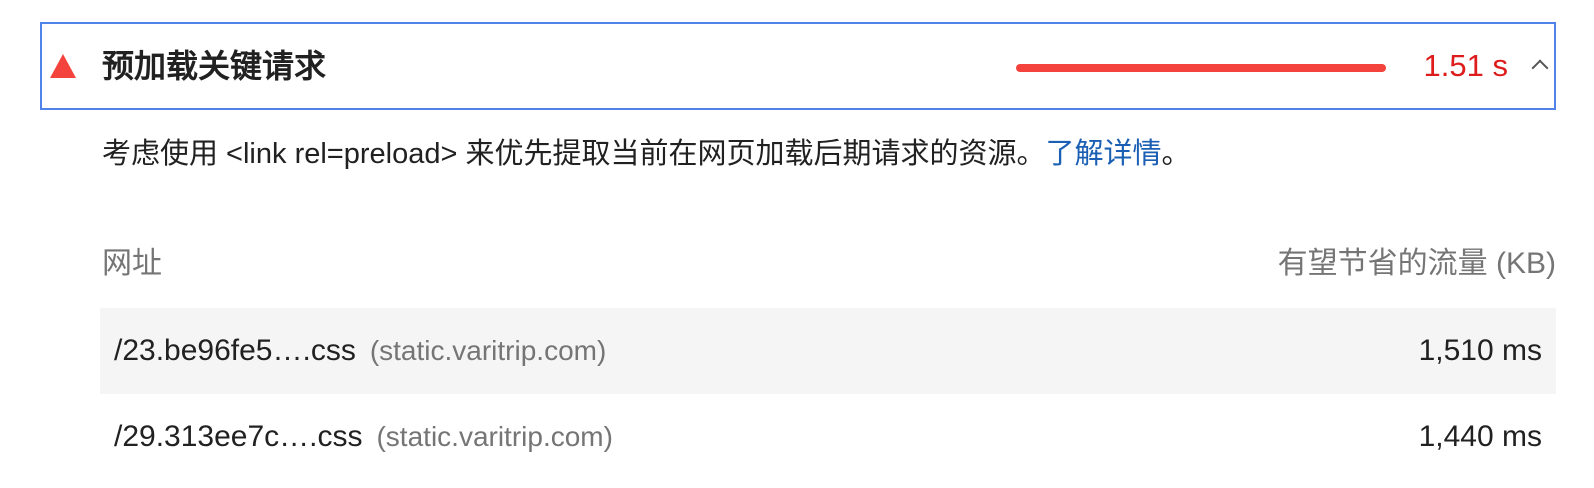 The image size is (1594, 488). Describe the element at coordinates (1176, 154) in the screenshot. I see `description-trailing: 。` at that location.